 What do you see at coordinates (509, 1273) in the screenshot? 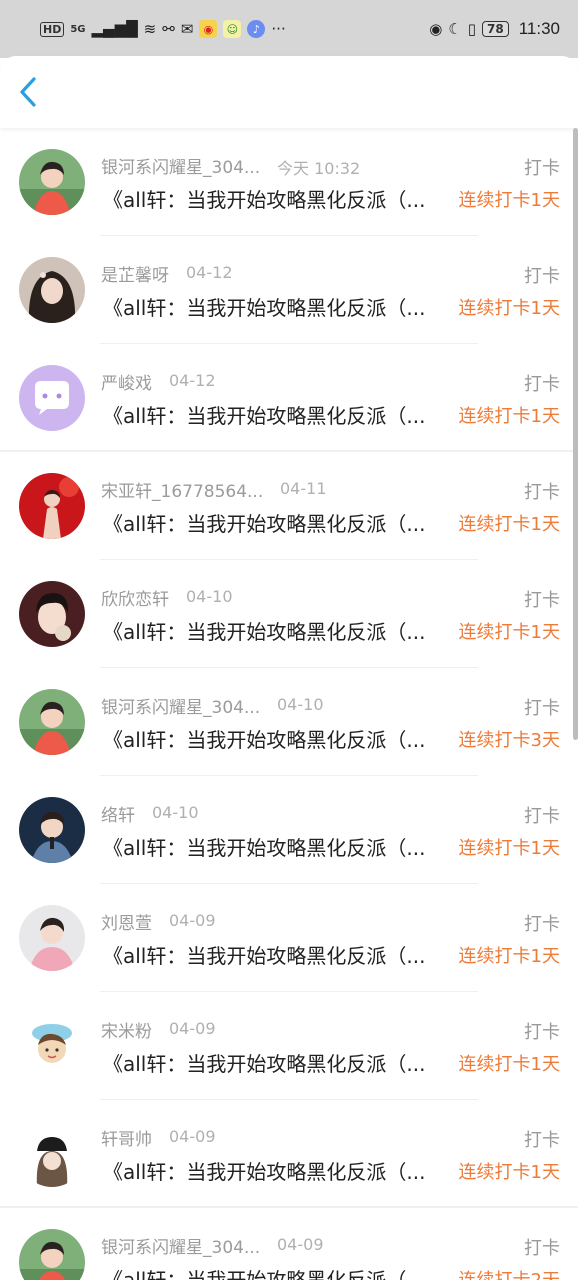
I see `streak-label: 连续打卡2天` at bounding box center [509, 1273].